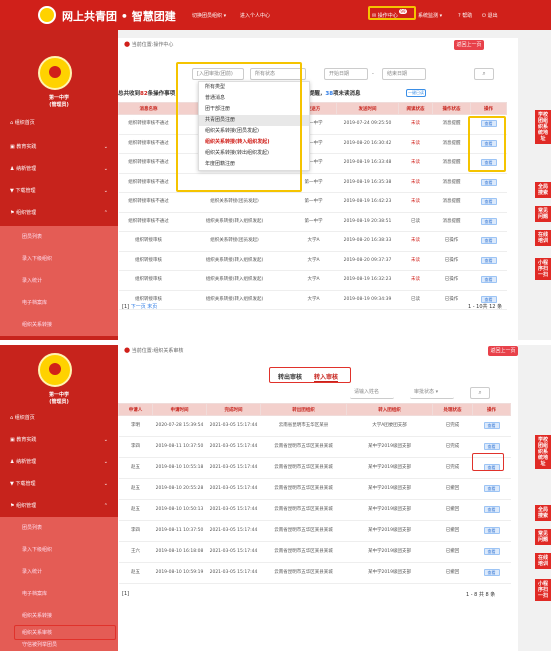  What do you see at coordinates (415, 299) in the screenshot?
I see `table-cell-text: 已读` at bounding box center [415, 299].